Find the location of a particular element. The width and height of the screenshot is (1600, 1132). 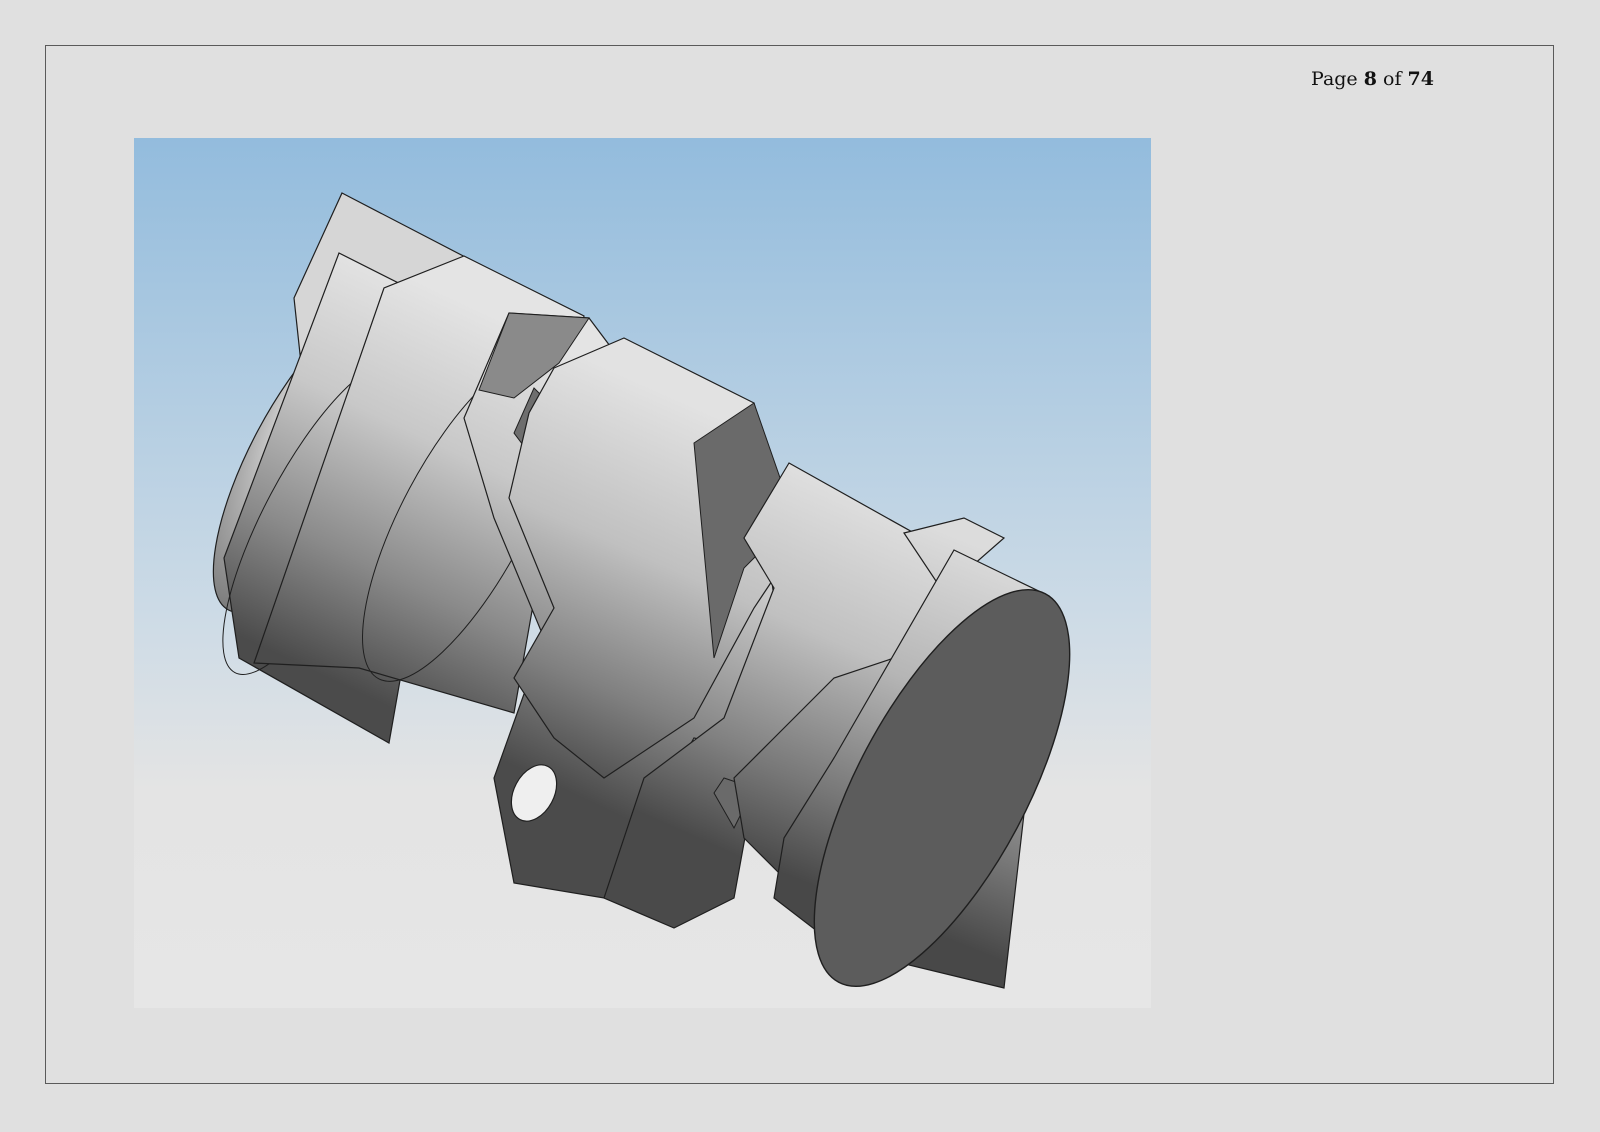

page-label: Page is located at coordinates (1334, 79).